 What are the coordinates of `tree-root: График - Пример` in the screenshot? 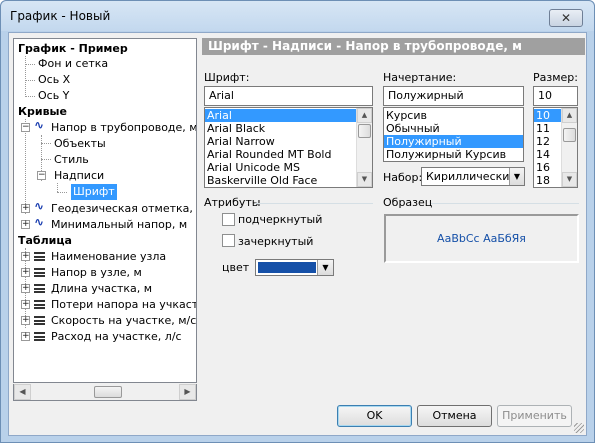 It's located at (73, 49).